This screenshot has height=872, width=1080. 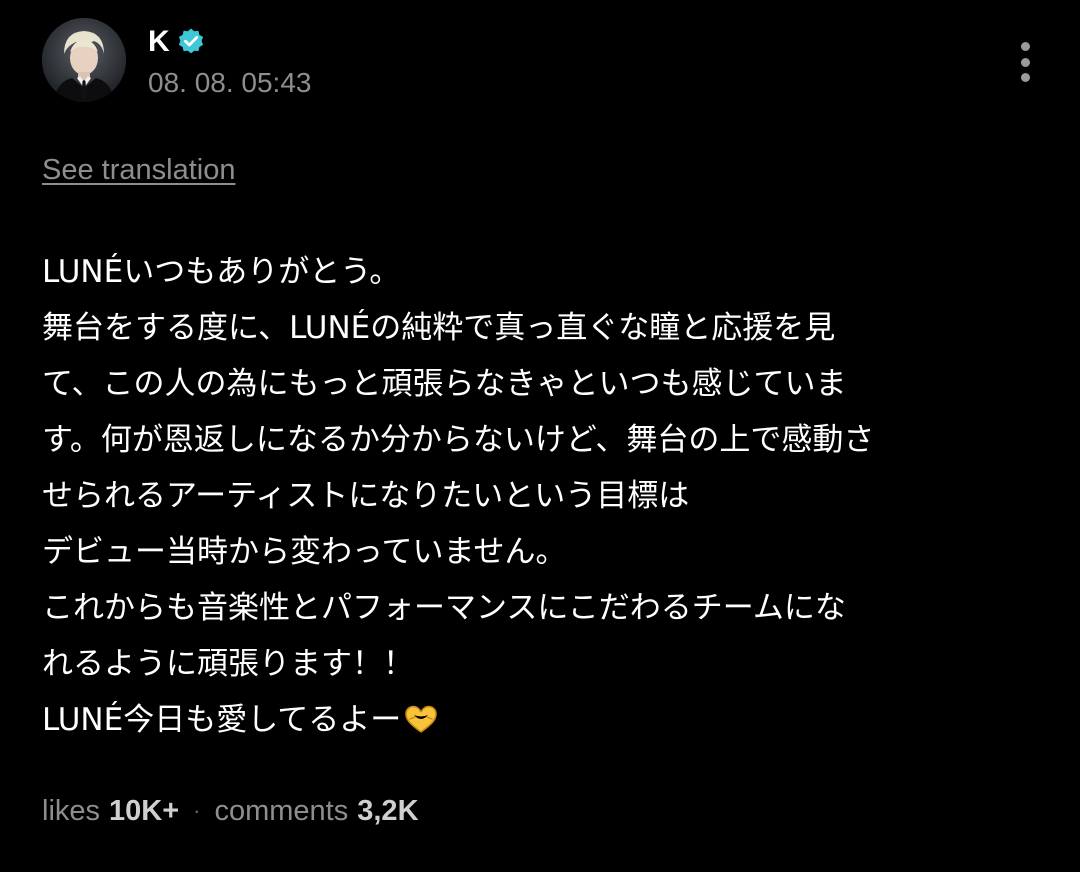 I want to click on see-translation-link: See translation, so click(x=138, y=170).